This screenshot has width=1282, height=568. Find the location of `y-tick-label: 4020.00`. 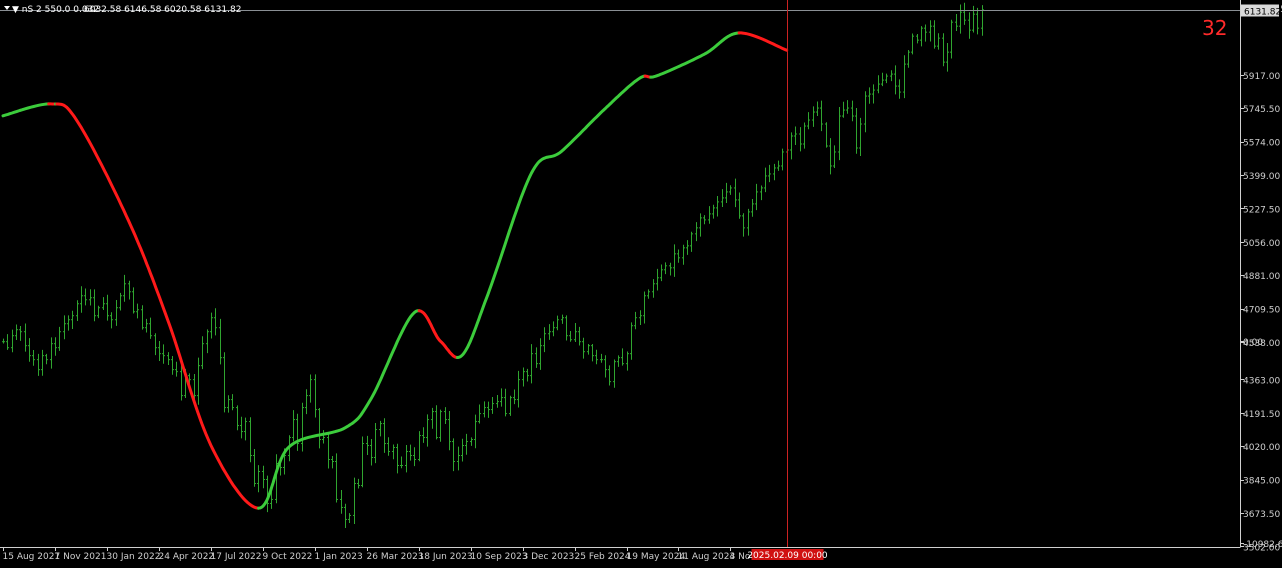

y-tick-label: 4020.00 is located at coordinates (1261, 448).